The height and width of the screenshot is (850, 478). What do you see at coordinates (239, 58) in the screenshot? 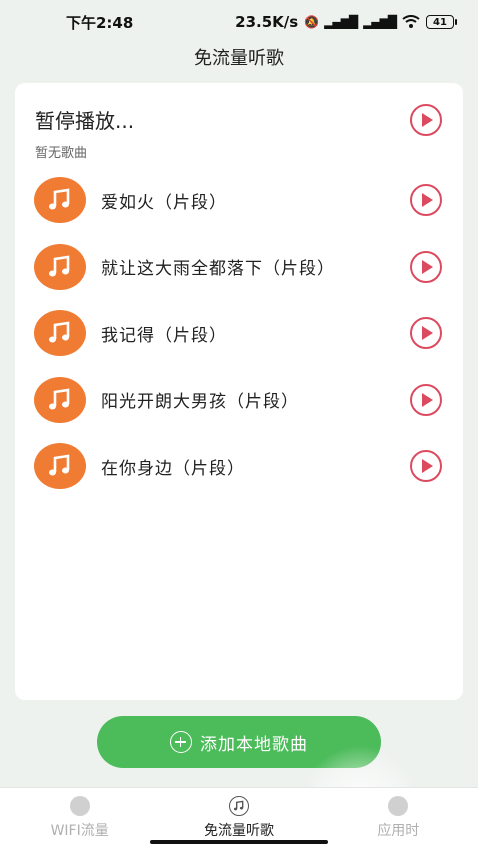
I see `page-title: 免流量听歌` at bounding box center [239, 58].